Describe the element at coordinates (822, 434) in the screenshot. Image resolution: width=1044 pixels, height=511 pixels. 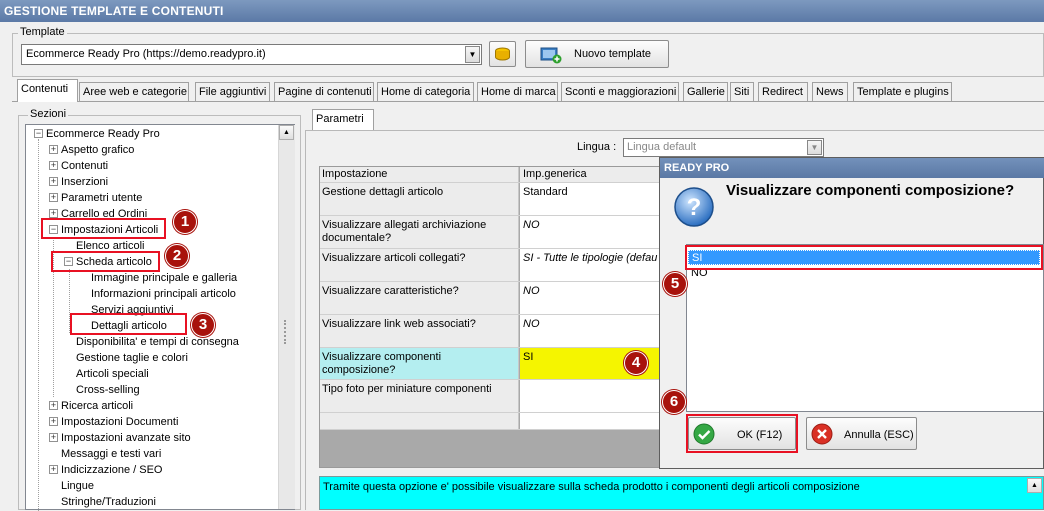
I see `cancel-icon` at that location.